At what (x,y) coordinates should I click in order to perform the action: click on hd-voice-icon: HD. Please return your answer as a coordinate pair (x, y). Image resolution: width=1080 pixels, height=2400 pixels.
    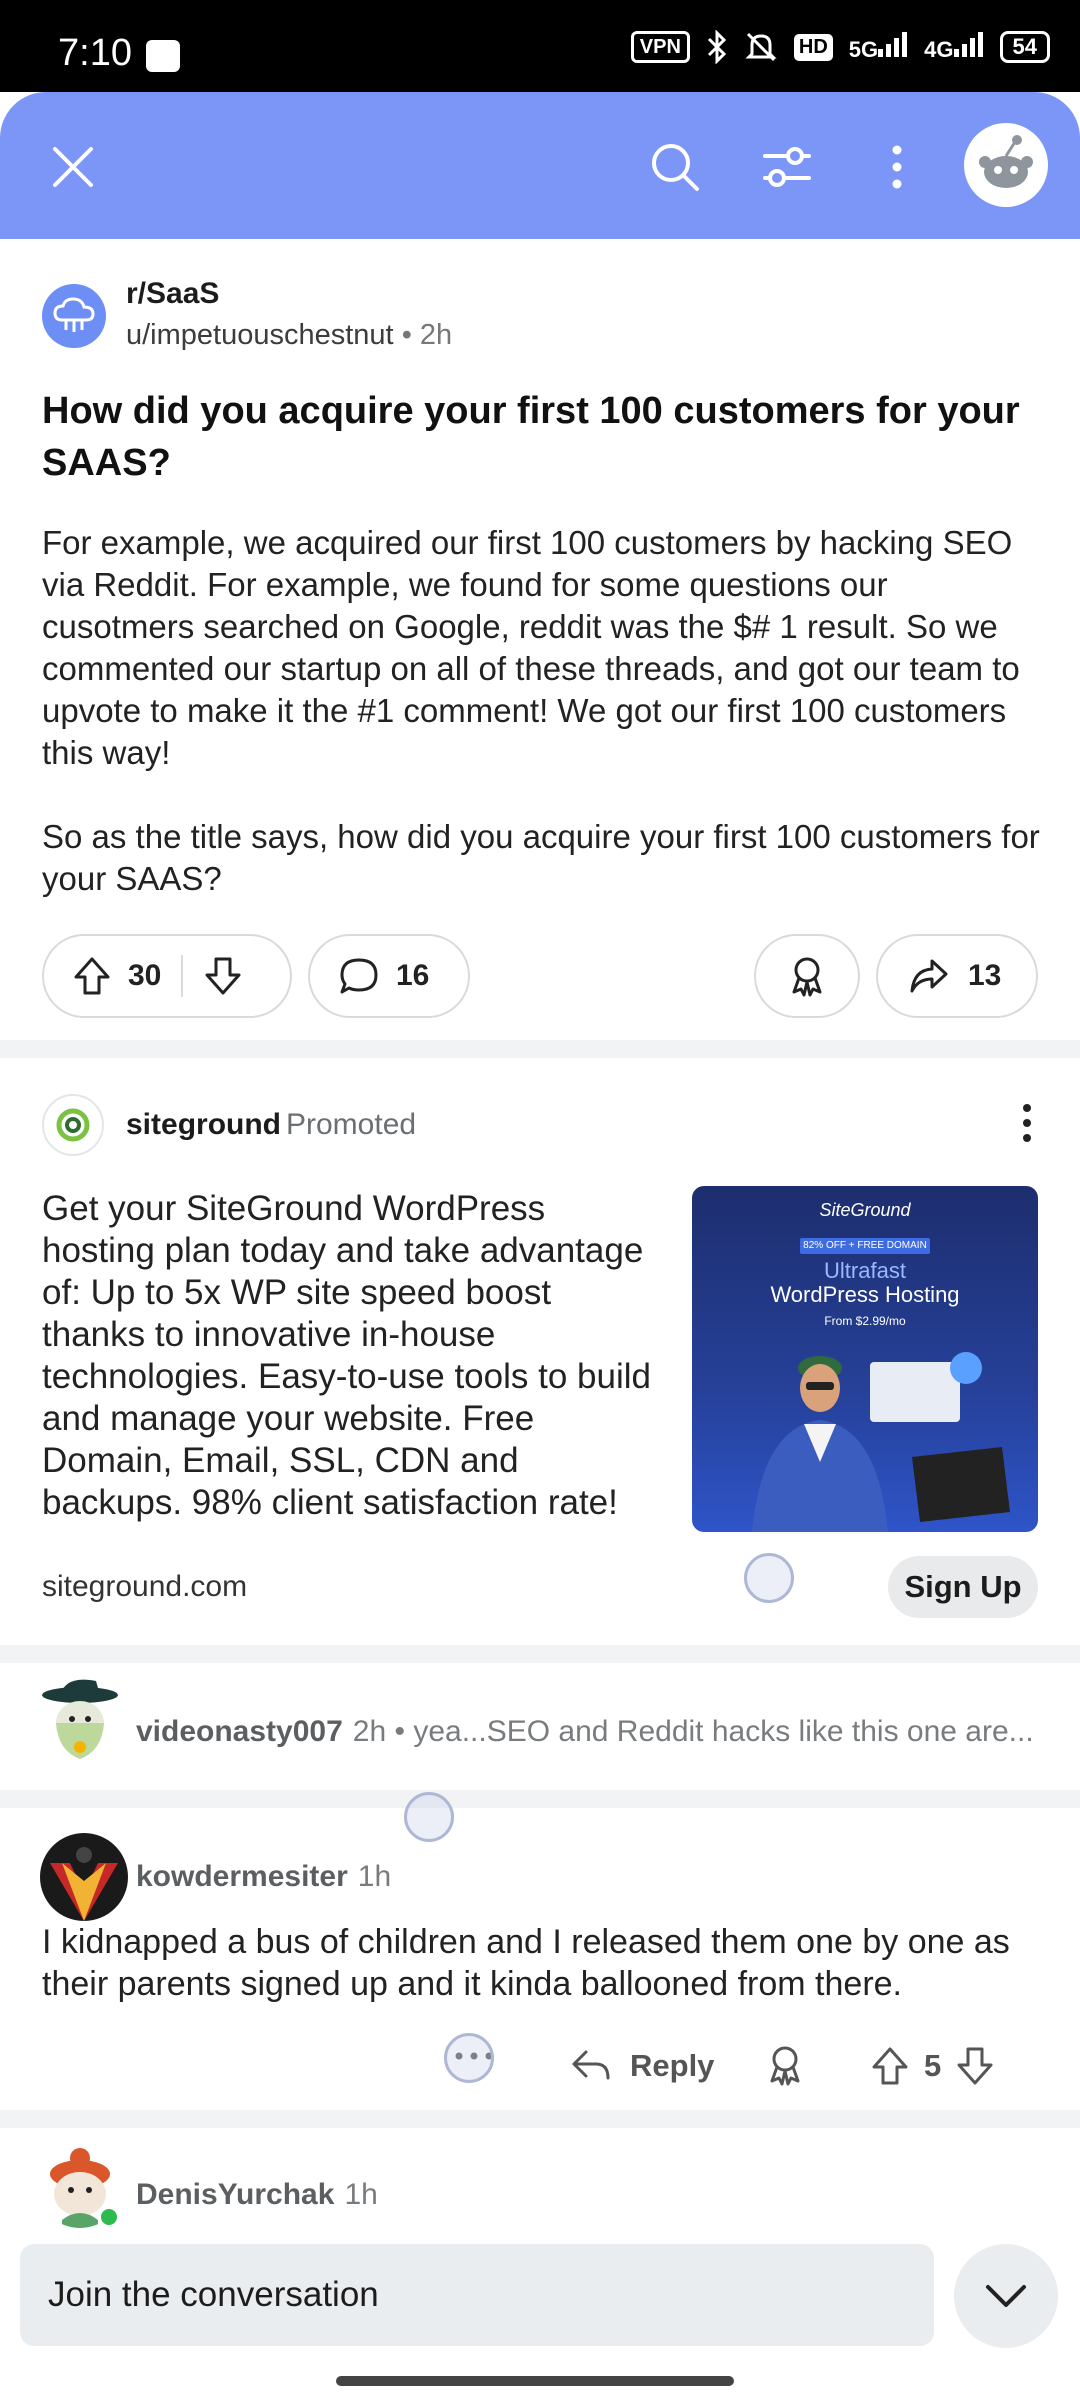
    Looking at the image, I should click on (813, 47).